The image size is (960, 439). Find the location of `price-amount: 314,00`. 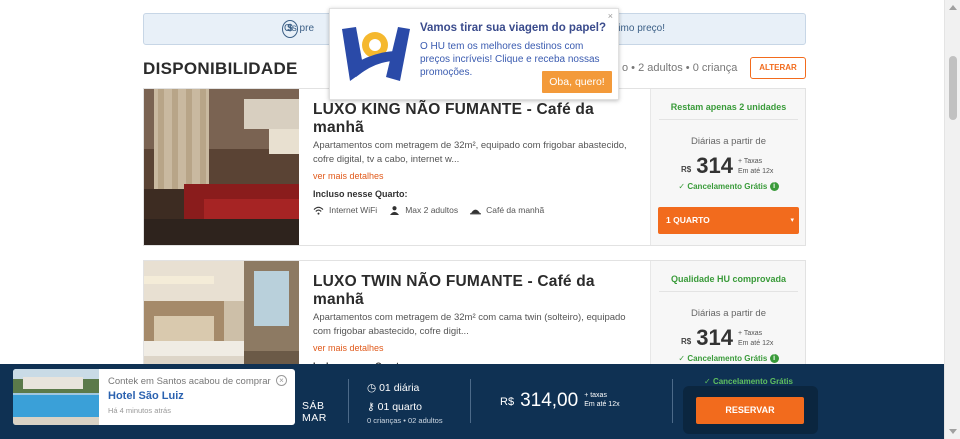

price-amount: 314,00 is located at coordinates (549, 400).